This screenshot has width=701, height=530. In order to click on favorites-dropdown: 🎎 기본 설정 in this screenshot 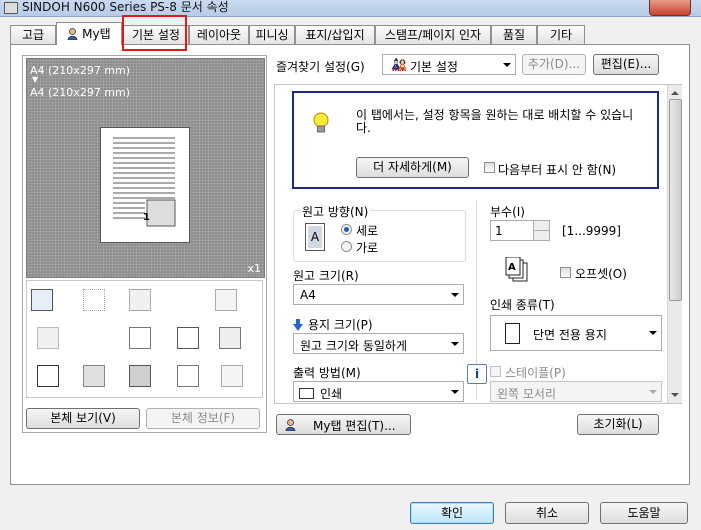, I will do `click(449, 64)`.